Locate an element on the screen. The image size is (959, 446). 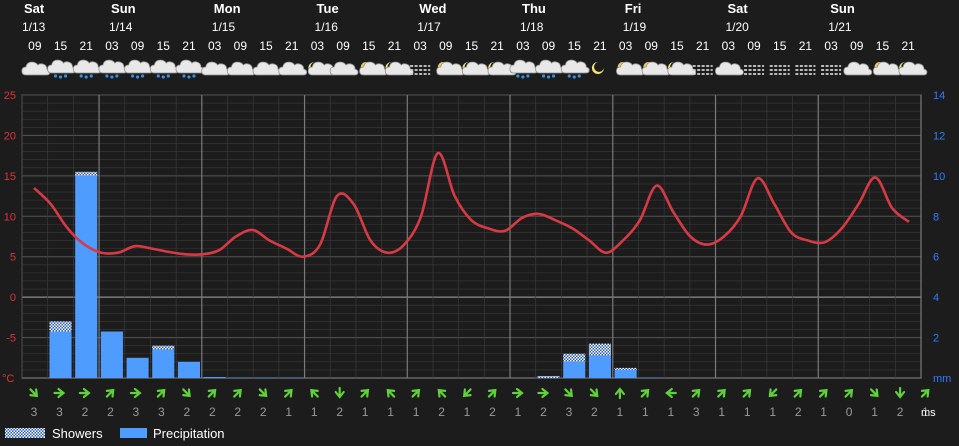
y-right-tick: 8 is located at coordinates (936, 217).